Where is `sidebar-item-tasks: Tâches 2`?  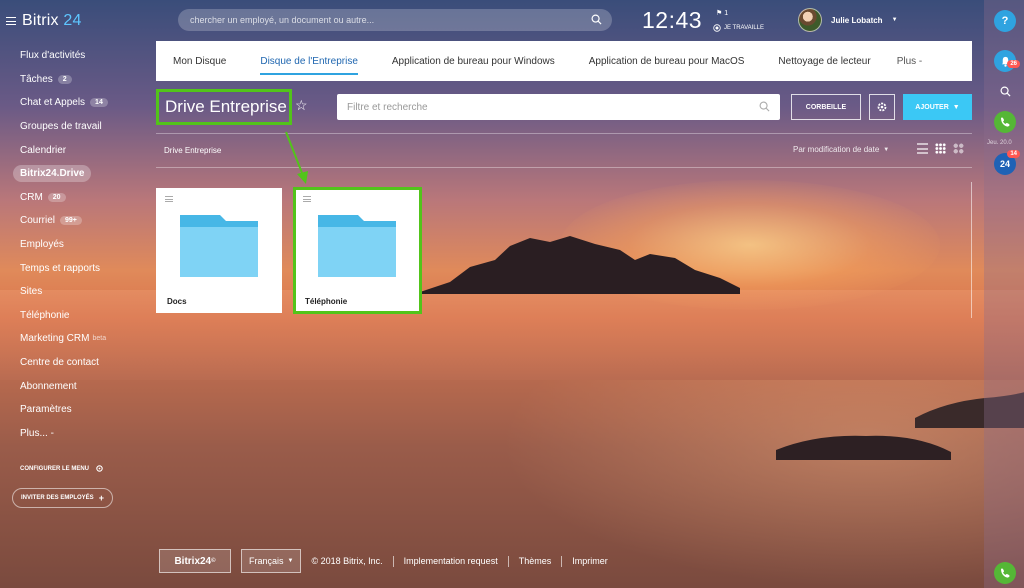 sidebar-item-tasks: Tâches 2 is located at coordinates (72, 80).